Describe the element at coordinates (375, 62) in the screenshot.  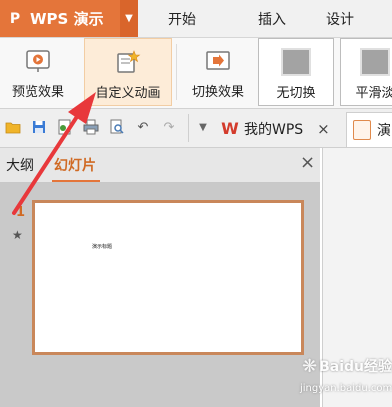
I see `smooth-fade-thumbnail` at that location.